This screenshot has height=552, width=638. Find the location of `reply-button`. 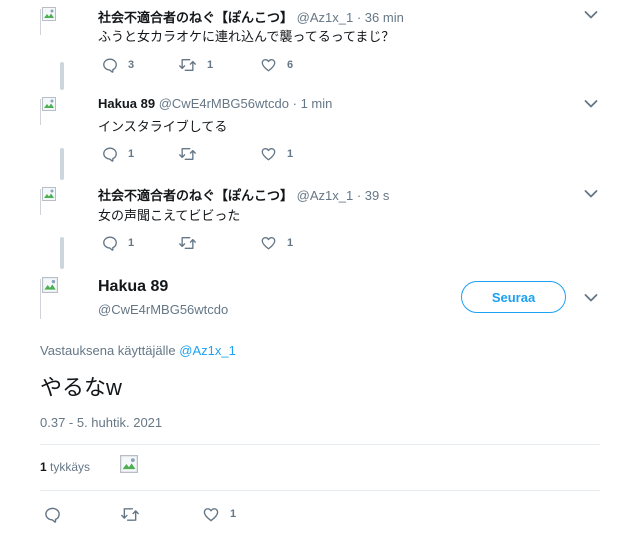

reply-button is located at coordinates (57, 514).